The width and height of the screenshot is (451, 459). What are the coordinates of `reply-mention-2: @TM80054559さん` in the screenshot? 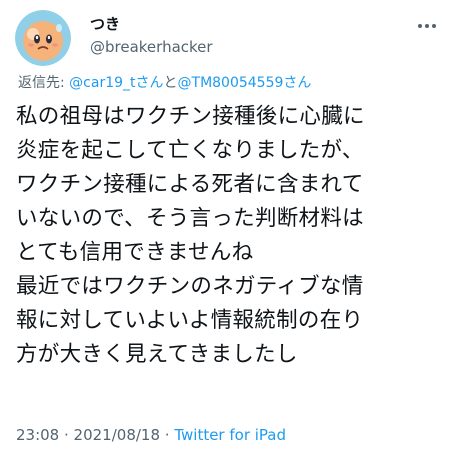 It's located at (245, 83).